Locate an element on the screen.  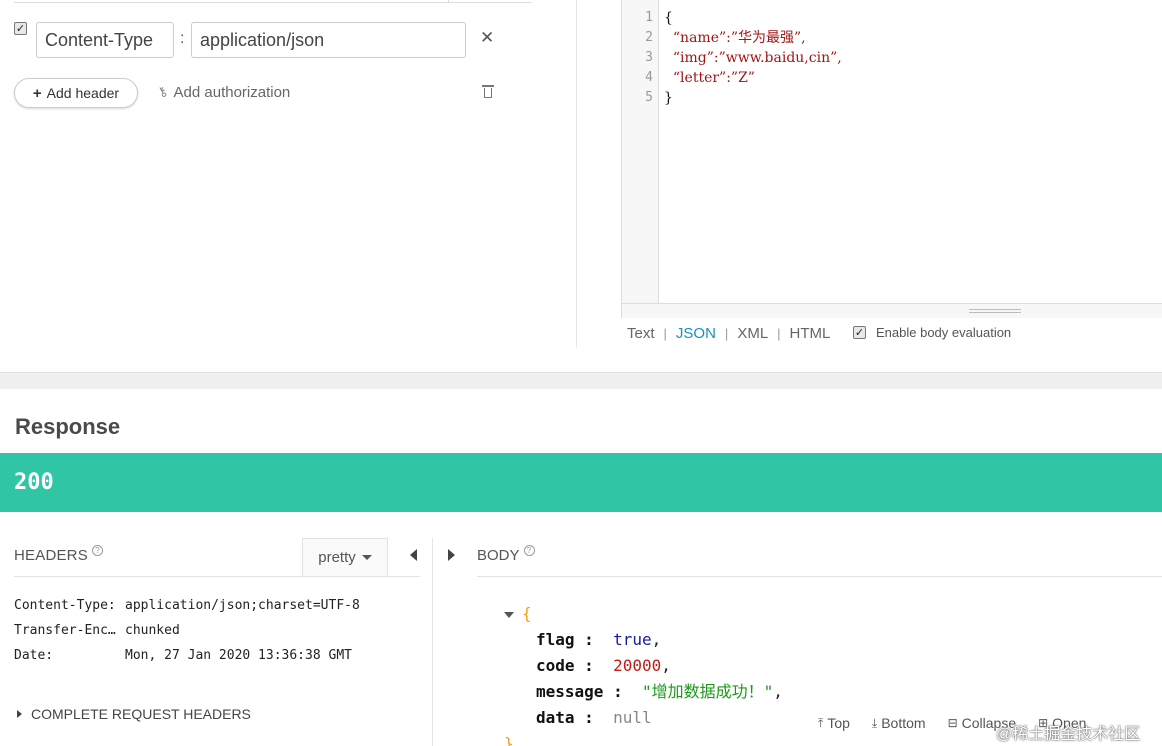
section-separator is located at coordinates (581, 380).